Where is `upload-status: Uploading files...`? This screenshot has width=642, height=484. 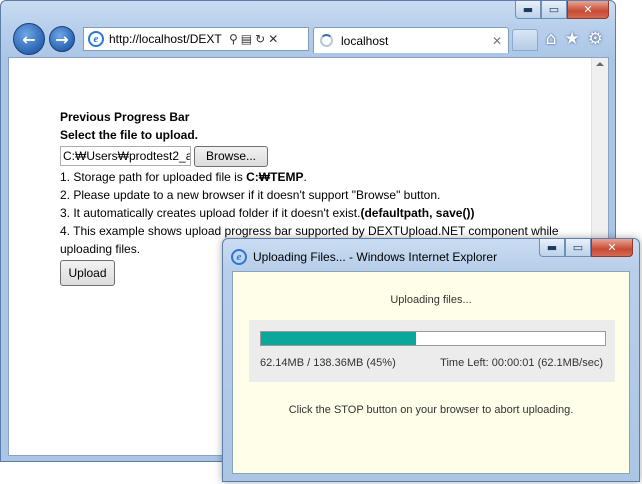
upload-status: Uploading files... is located at coordinates (431, 300).